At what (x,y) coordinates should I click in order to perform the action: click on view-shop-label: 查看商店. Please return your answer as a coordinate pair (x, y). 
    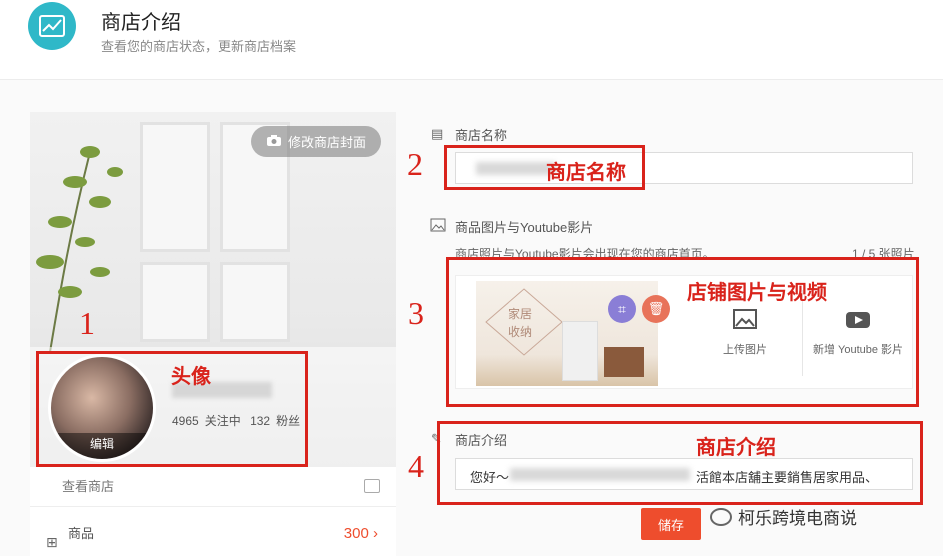
    Looking at the image, I should click on (88, 486).